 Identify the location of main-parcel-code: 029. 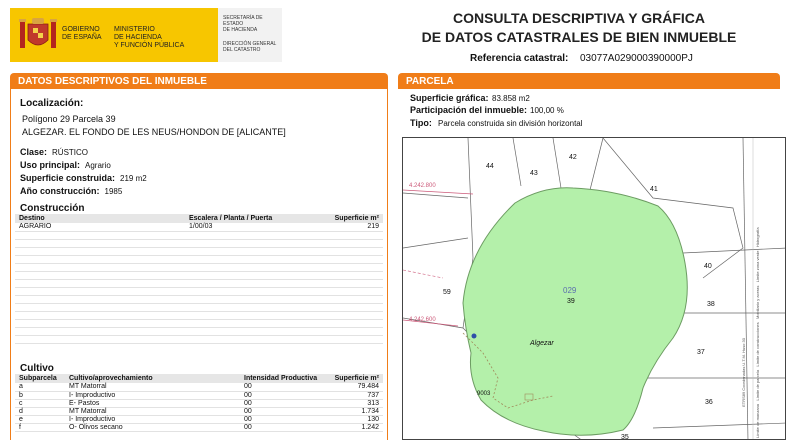
(570, 290).